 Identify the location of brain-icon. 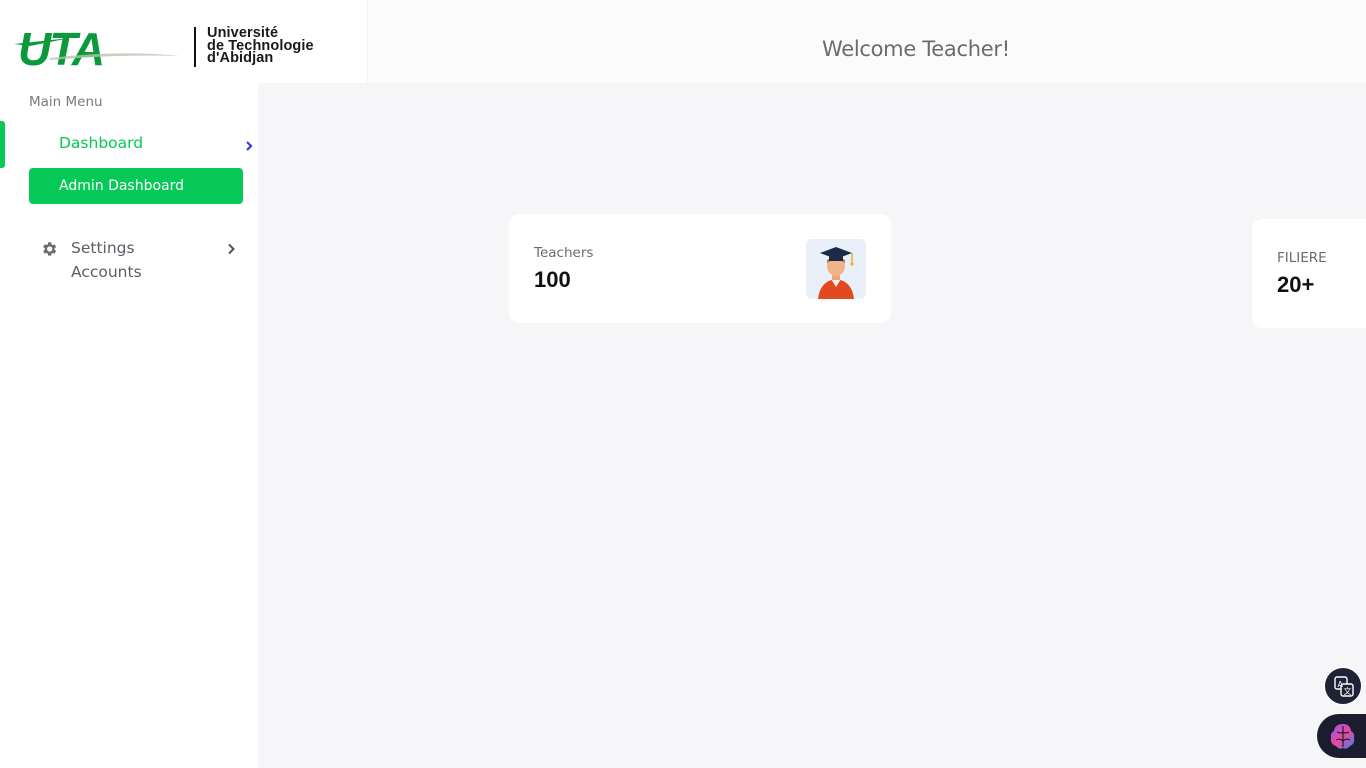
(1342, 736).